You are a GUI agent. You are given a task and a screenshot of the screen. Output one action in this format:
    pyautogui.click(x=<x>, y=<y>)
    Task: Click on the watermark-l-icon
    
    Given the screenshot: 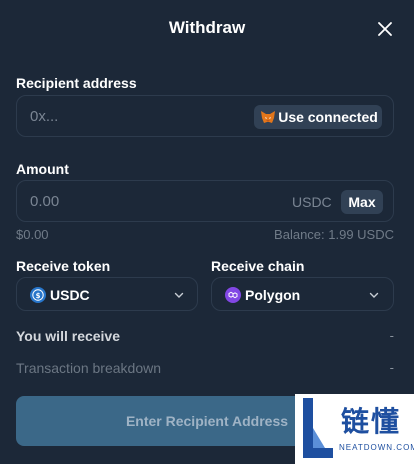 What is the action you would take?
    pyautogui.click(x=318, y=428)
    